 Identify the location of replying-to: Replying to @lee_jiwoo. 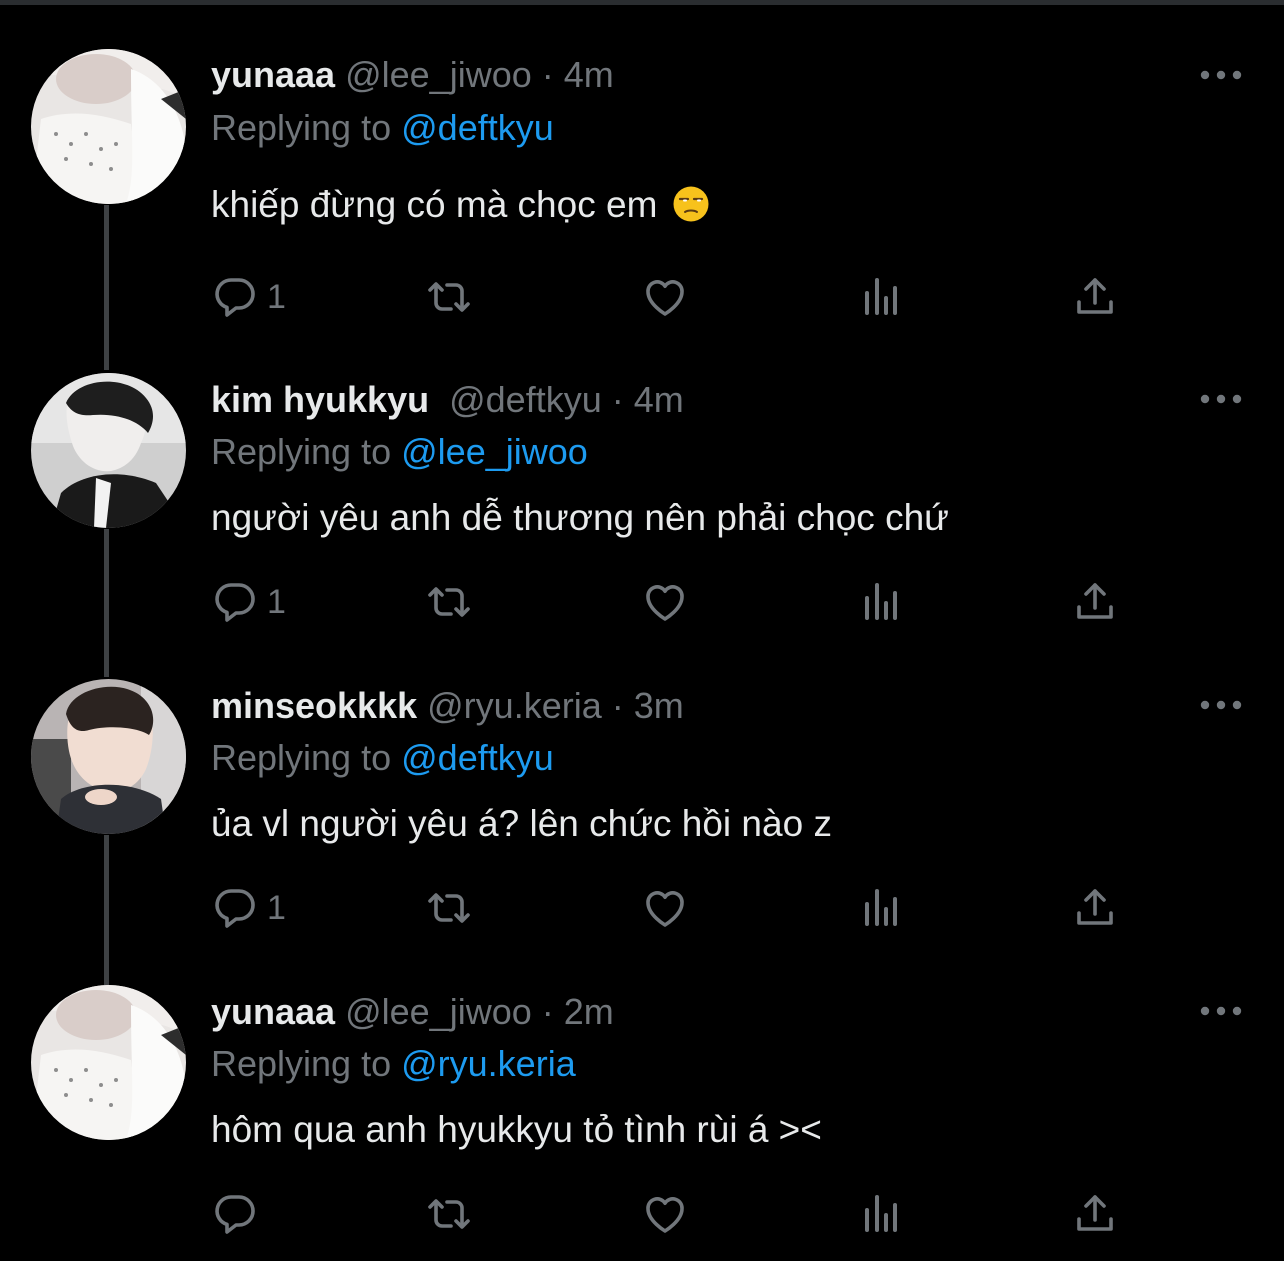
(399, 452).